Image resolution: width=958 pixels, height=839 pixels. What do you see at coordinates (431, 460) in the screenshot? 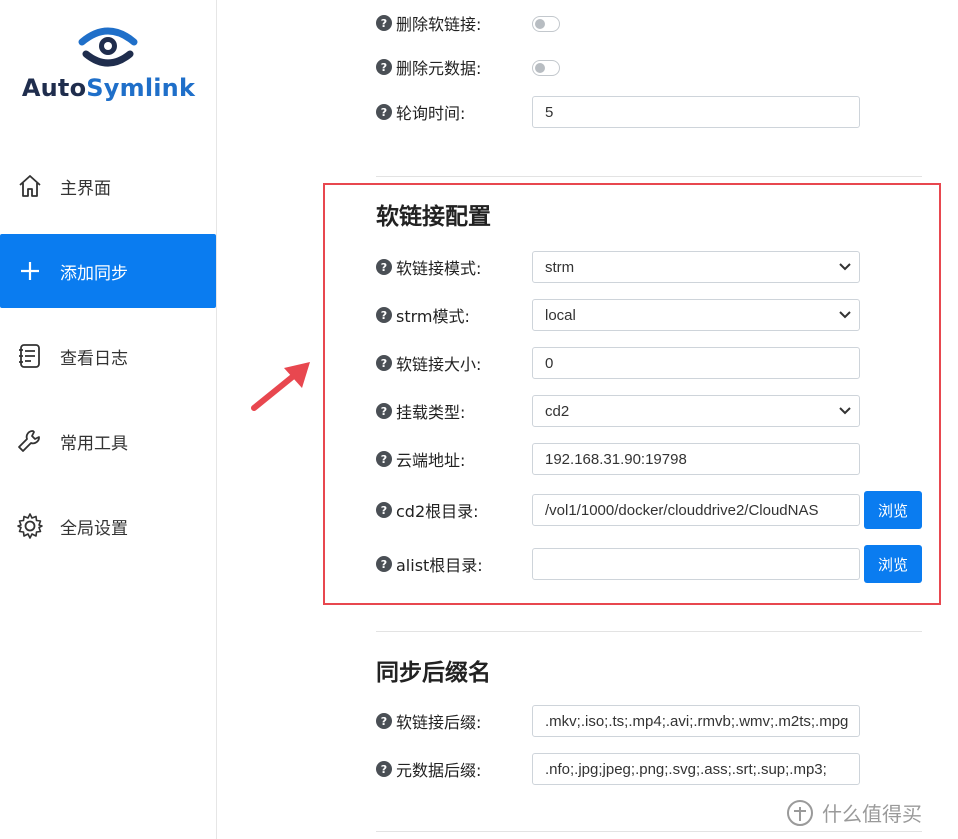
I see `cloud-addr-label: 云端地址:` at bounding box center [431, 460].